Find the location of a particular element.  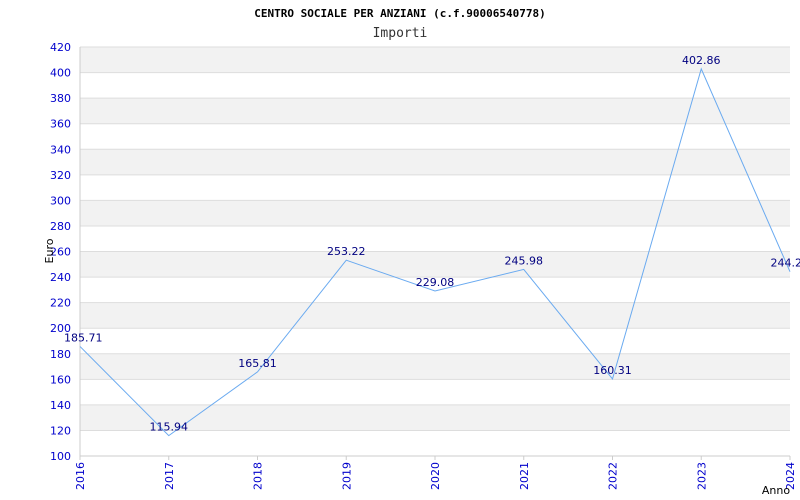

data-label: 160.31 is located at coordinates (612, 370).